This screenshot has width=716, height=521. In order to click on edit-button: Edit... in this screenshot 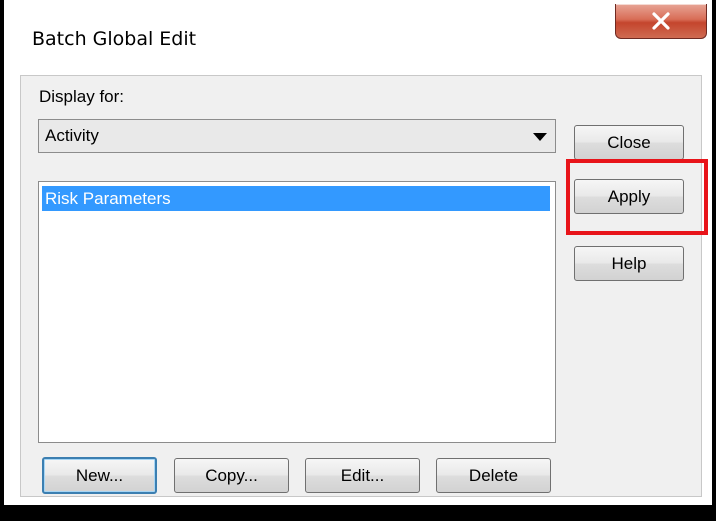, I will do `click(362, 475)`.